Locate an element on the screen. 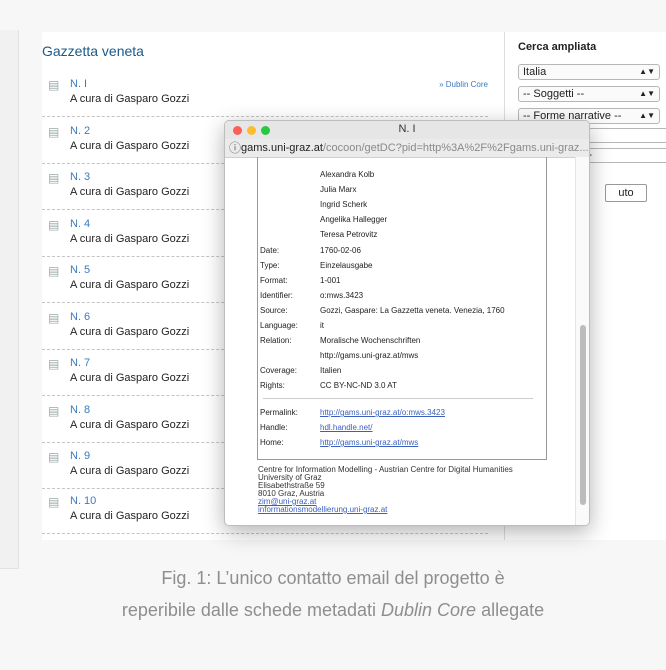  coverage-value: Italien is located at coordinates (331, 370).